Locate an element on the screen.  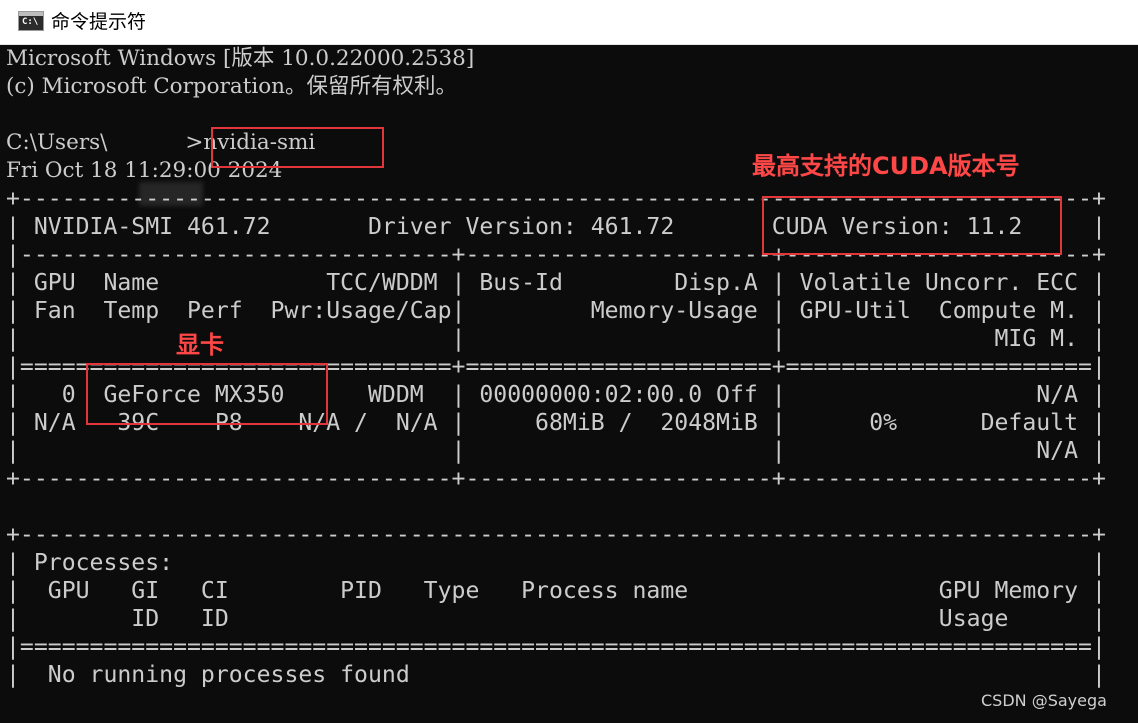
icon-glyph: C:\ is located at coordinates (30, 22).